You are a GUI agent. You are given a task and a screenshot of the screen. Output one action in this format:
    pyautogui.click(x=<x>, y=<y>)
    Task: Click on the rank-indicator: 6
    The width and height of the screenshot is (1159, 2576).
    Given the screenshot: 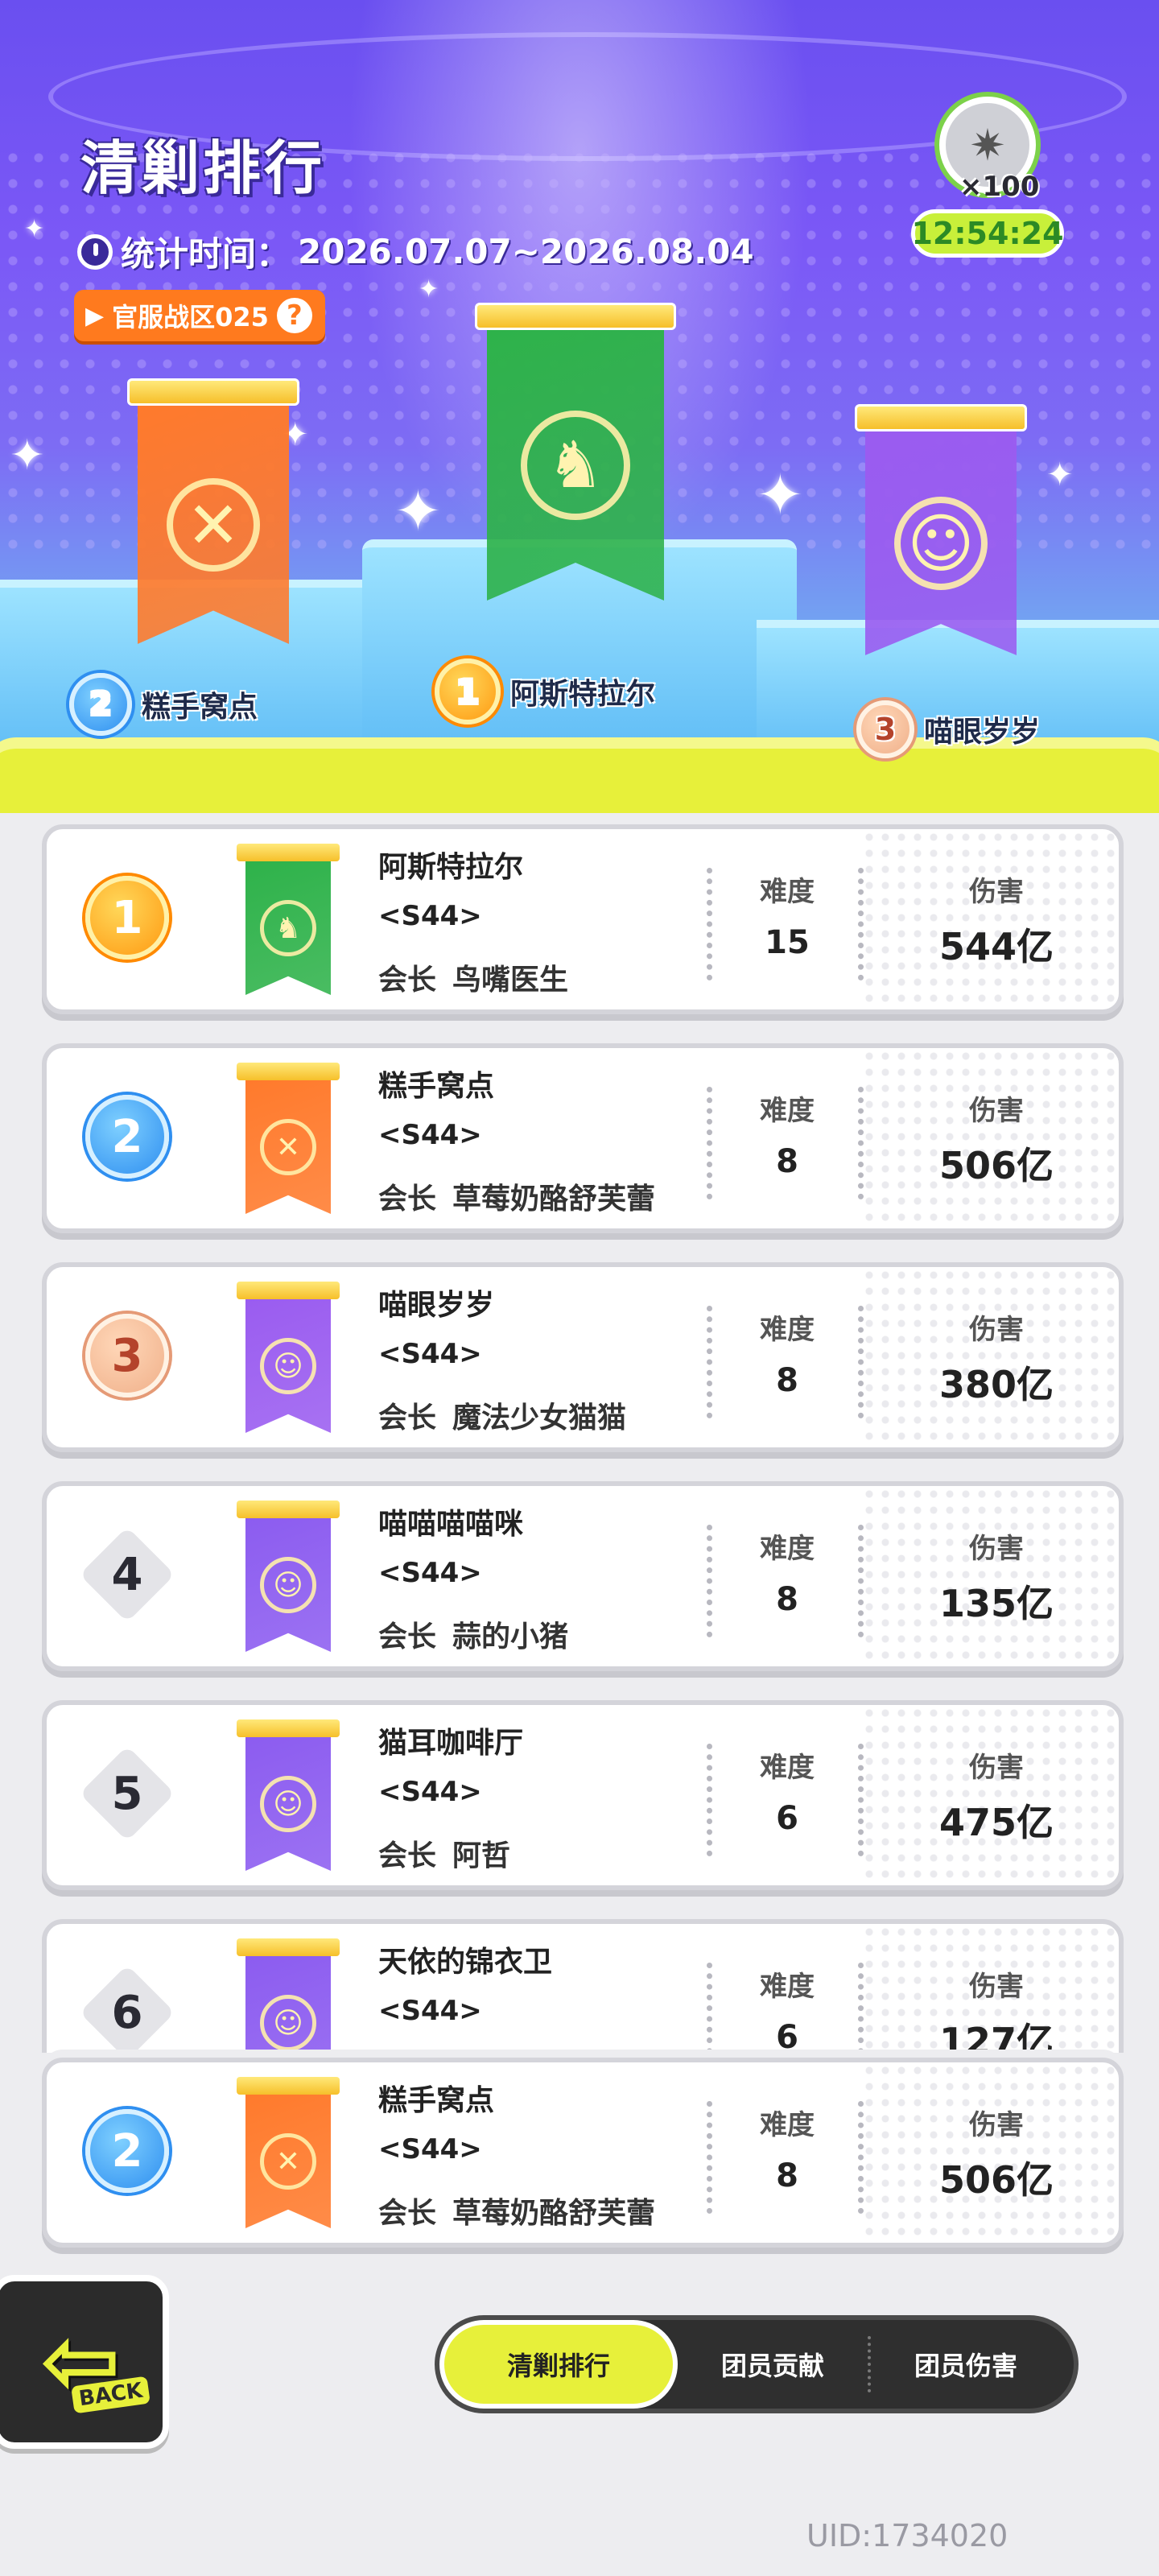 What is the action you would take?
    pyautogui.click(x=127, y=2009)
    